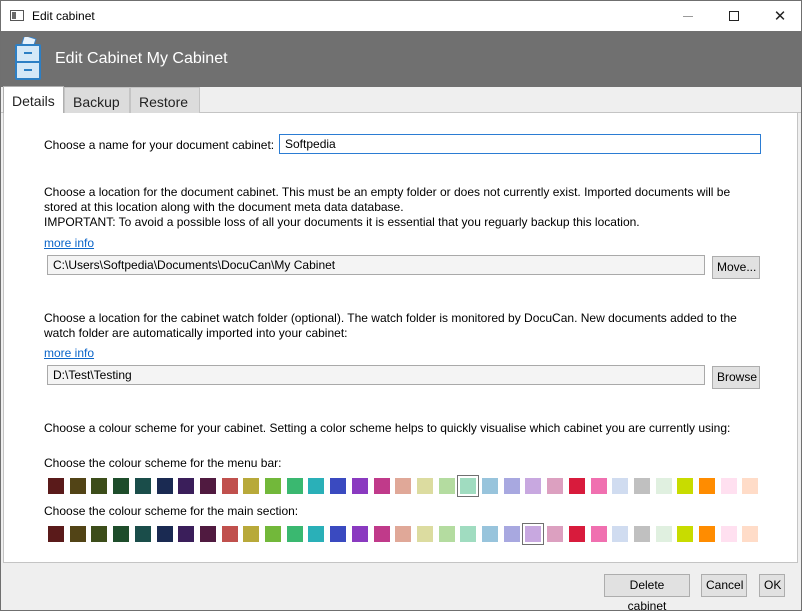 The height and width of the screenshot is (611, 802). I want to click on window-title: Edit cabinet, so click(63, 16).